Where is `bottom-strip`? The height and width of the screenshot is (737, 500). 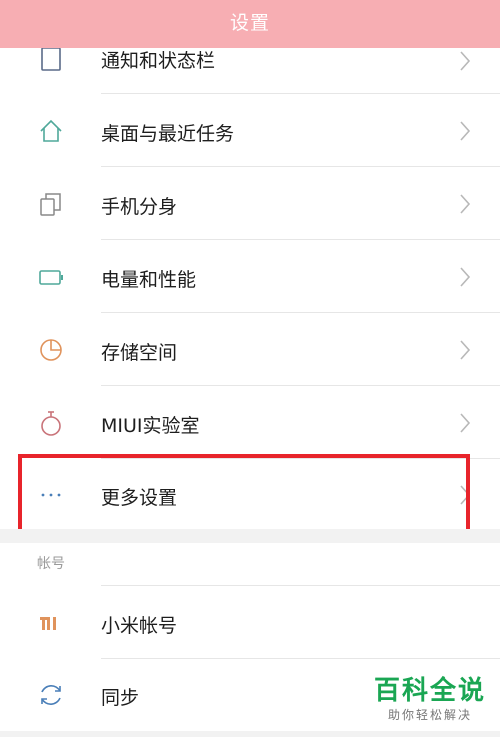 bottom-strip is located at coordinates (250, 734).